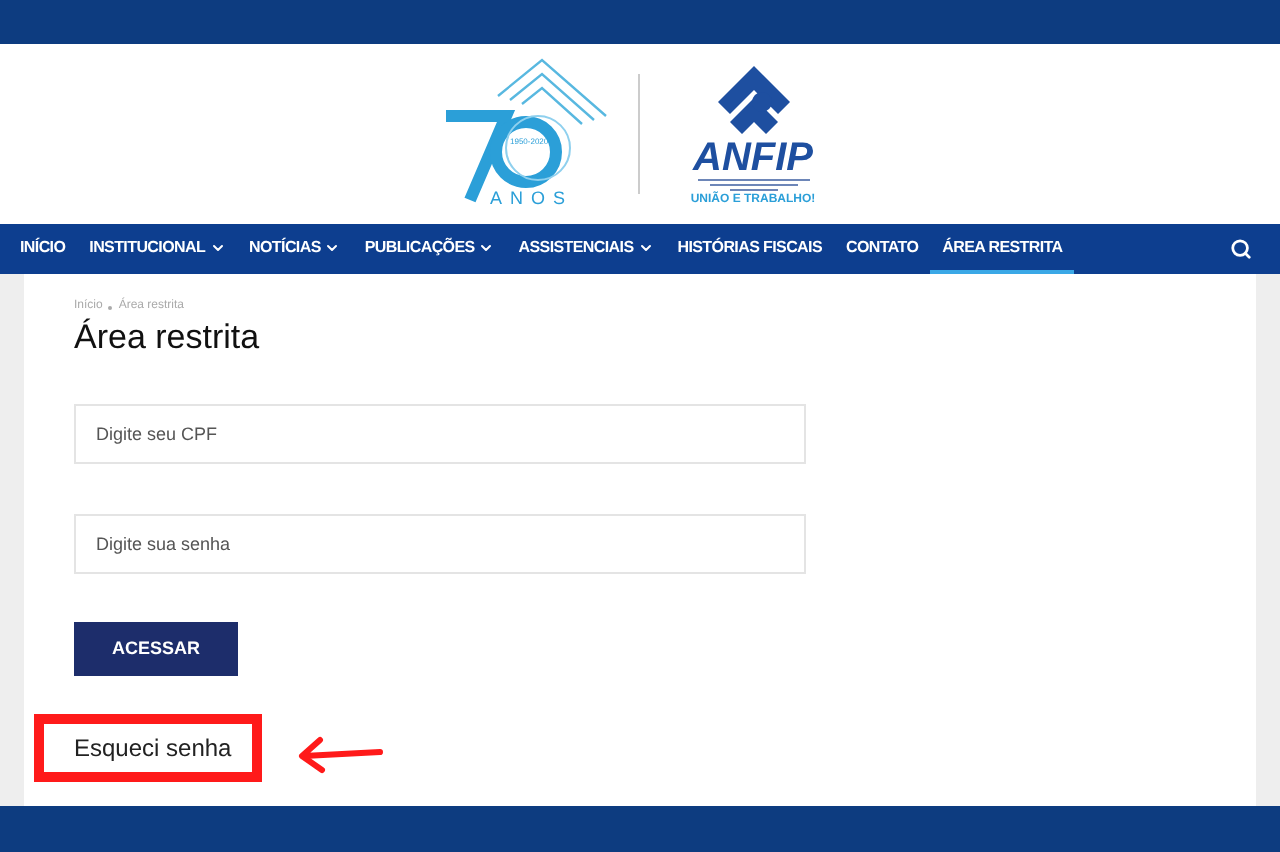 This screenshot has height=852, width=1280. I want to click on nav-item: INSTITUCIONAL, so click(157, 249).